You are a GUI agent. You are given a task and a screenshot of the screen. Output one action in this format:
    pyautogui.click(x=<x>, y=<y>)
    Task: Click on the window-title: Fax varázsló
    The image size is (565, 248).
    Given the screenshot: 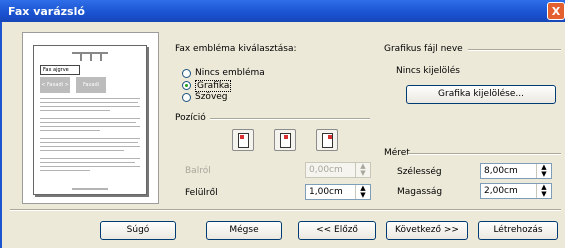 What is the action you would take?
    pyautogui.click(x=46, y=11)
    